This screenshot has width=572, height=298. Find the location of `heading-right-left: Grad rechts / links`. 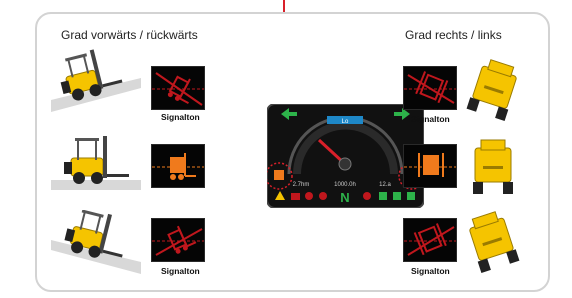

heading-right-left: Grad rechts / links is located at coordinates (453, 35).